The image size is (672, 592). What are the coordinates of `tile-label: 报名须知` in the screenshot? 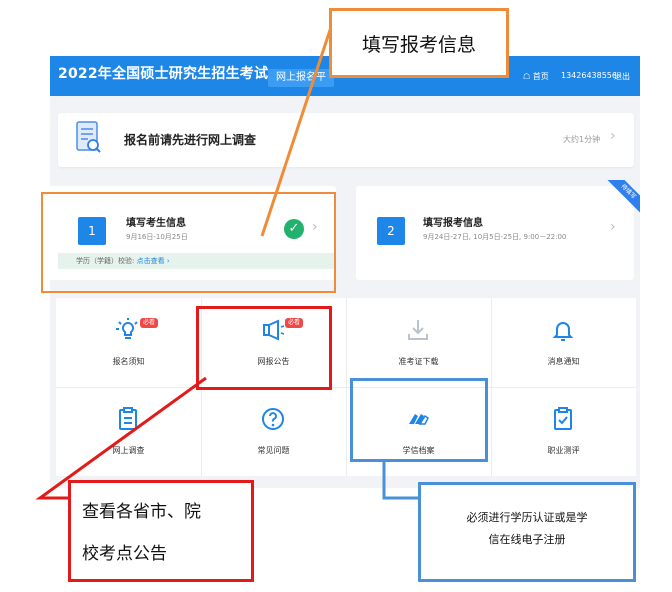 It's located at (128, 361).